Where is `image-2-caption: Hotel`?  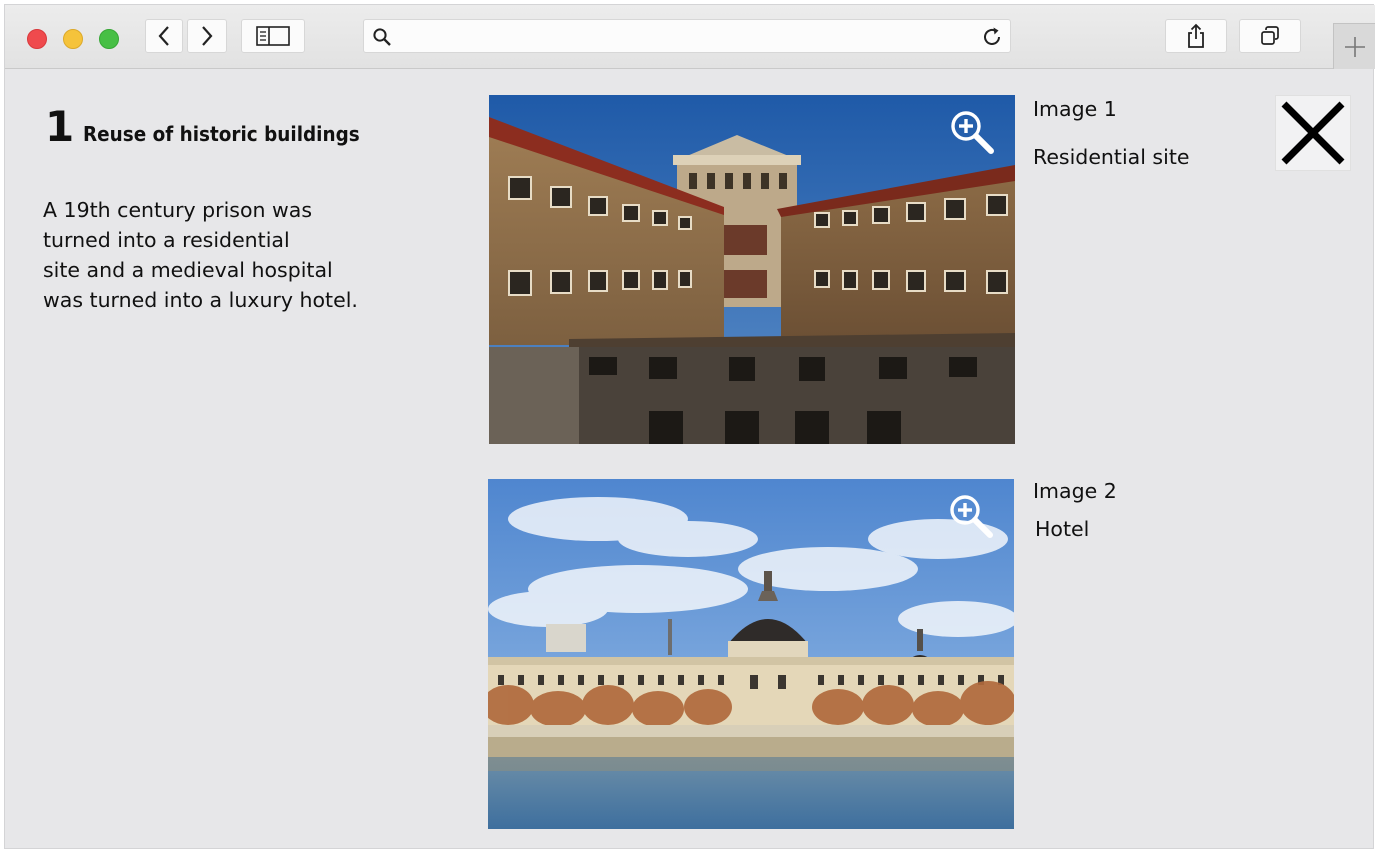 image-2-caption: Hotel is located at coordinates (1062, 529).